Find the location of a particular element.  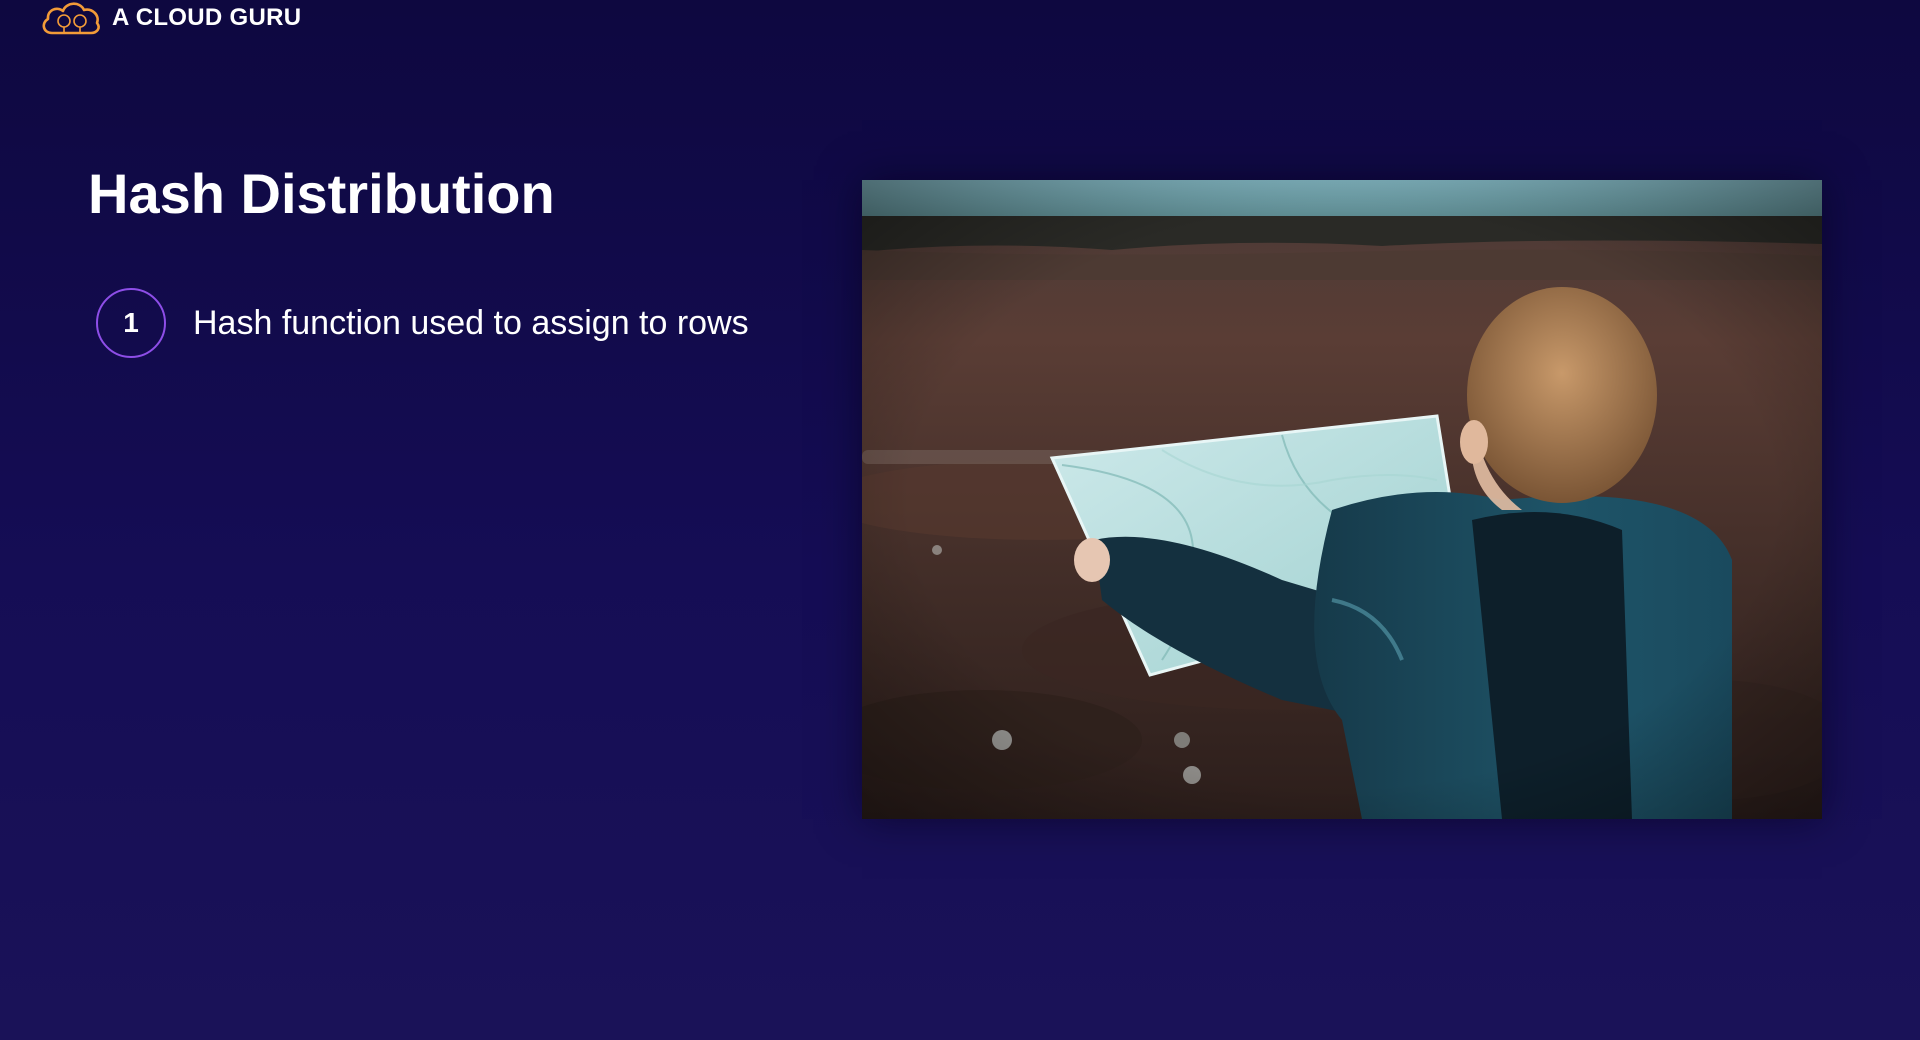

bullet-text: Hash function used to assign to rows is located at coordinates (471, 322).